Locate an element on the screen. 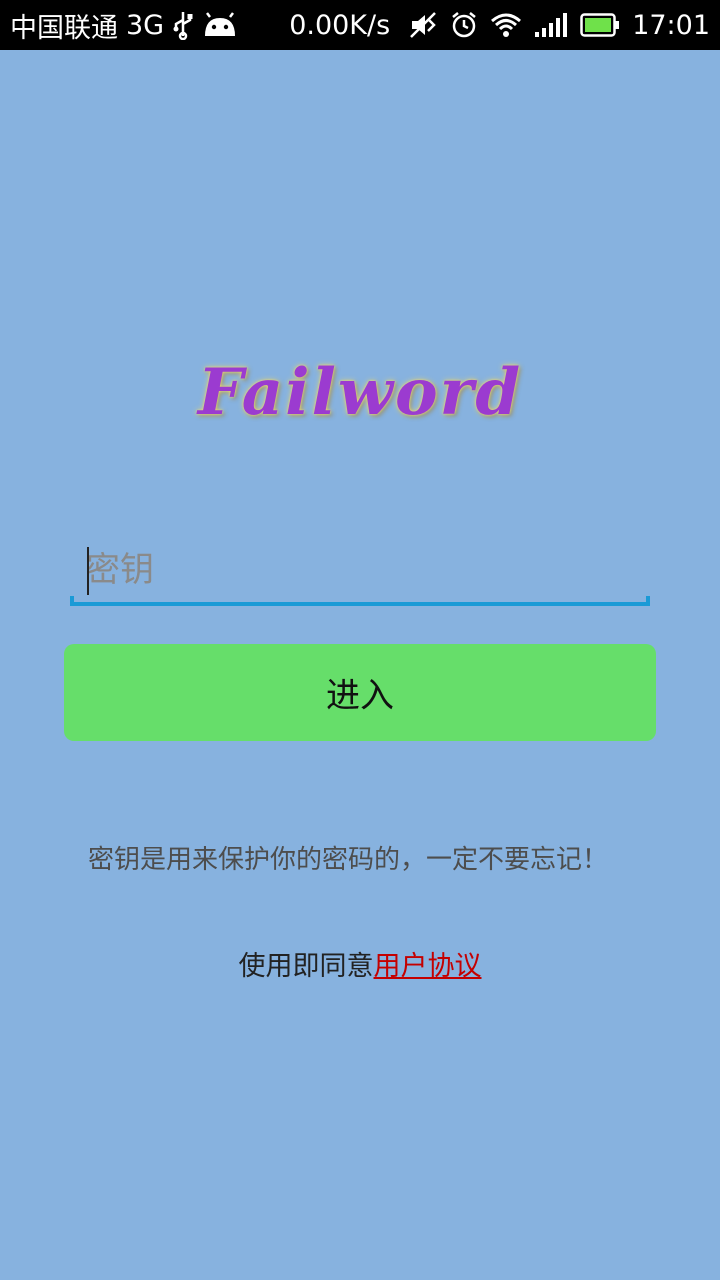 Image resolution: width=720 pixels, height=1280 pixels. status-bar: 中国联通 3G 0.00K/s 17:01 is located at coordinates (360, 25).